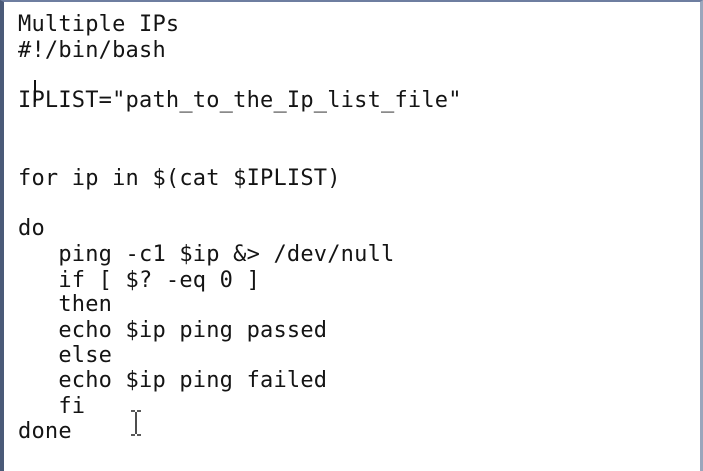 The width and height of the screenshot is (703, 471). Describe the element at coordinates (173, 380) in the screenshot. I see `code-line-echo-failed: echo $ip ping failed` at that location.